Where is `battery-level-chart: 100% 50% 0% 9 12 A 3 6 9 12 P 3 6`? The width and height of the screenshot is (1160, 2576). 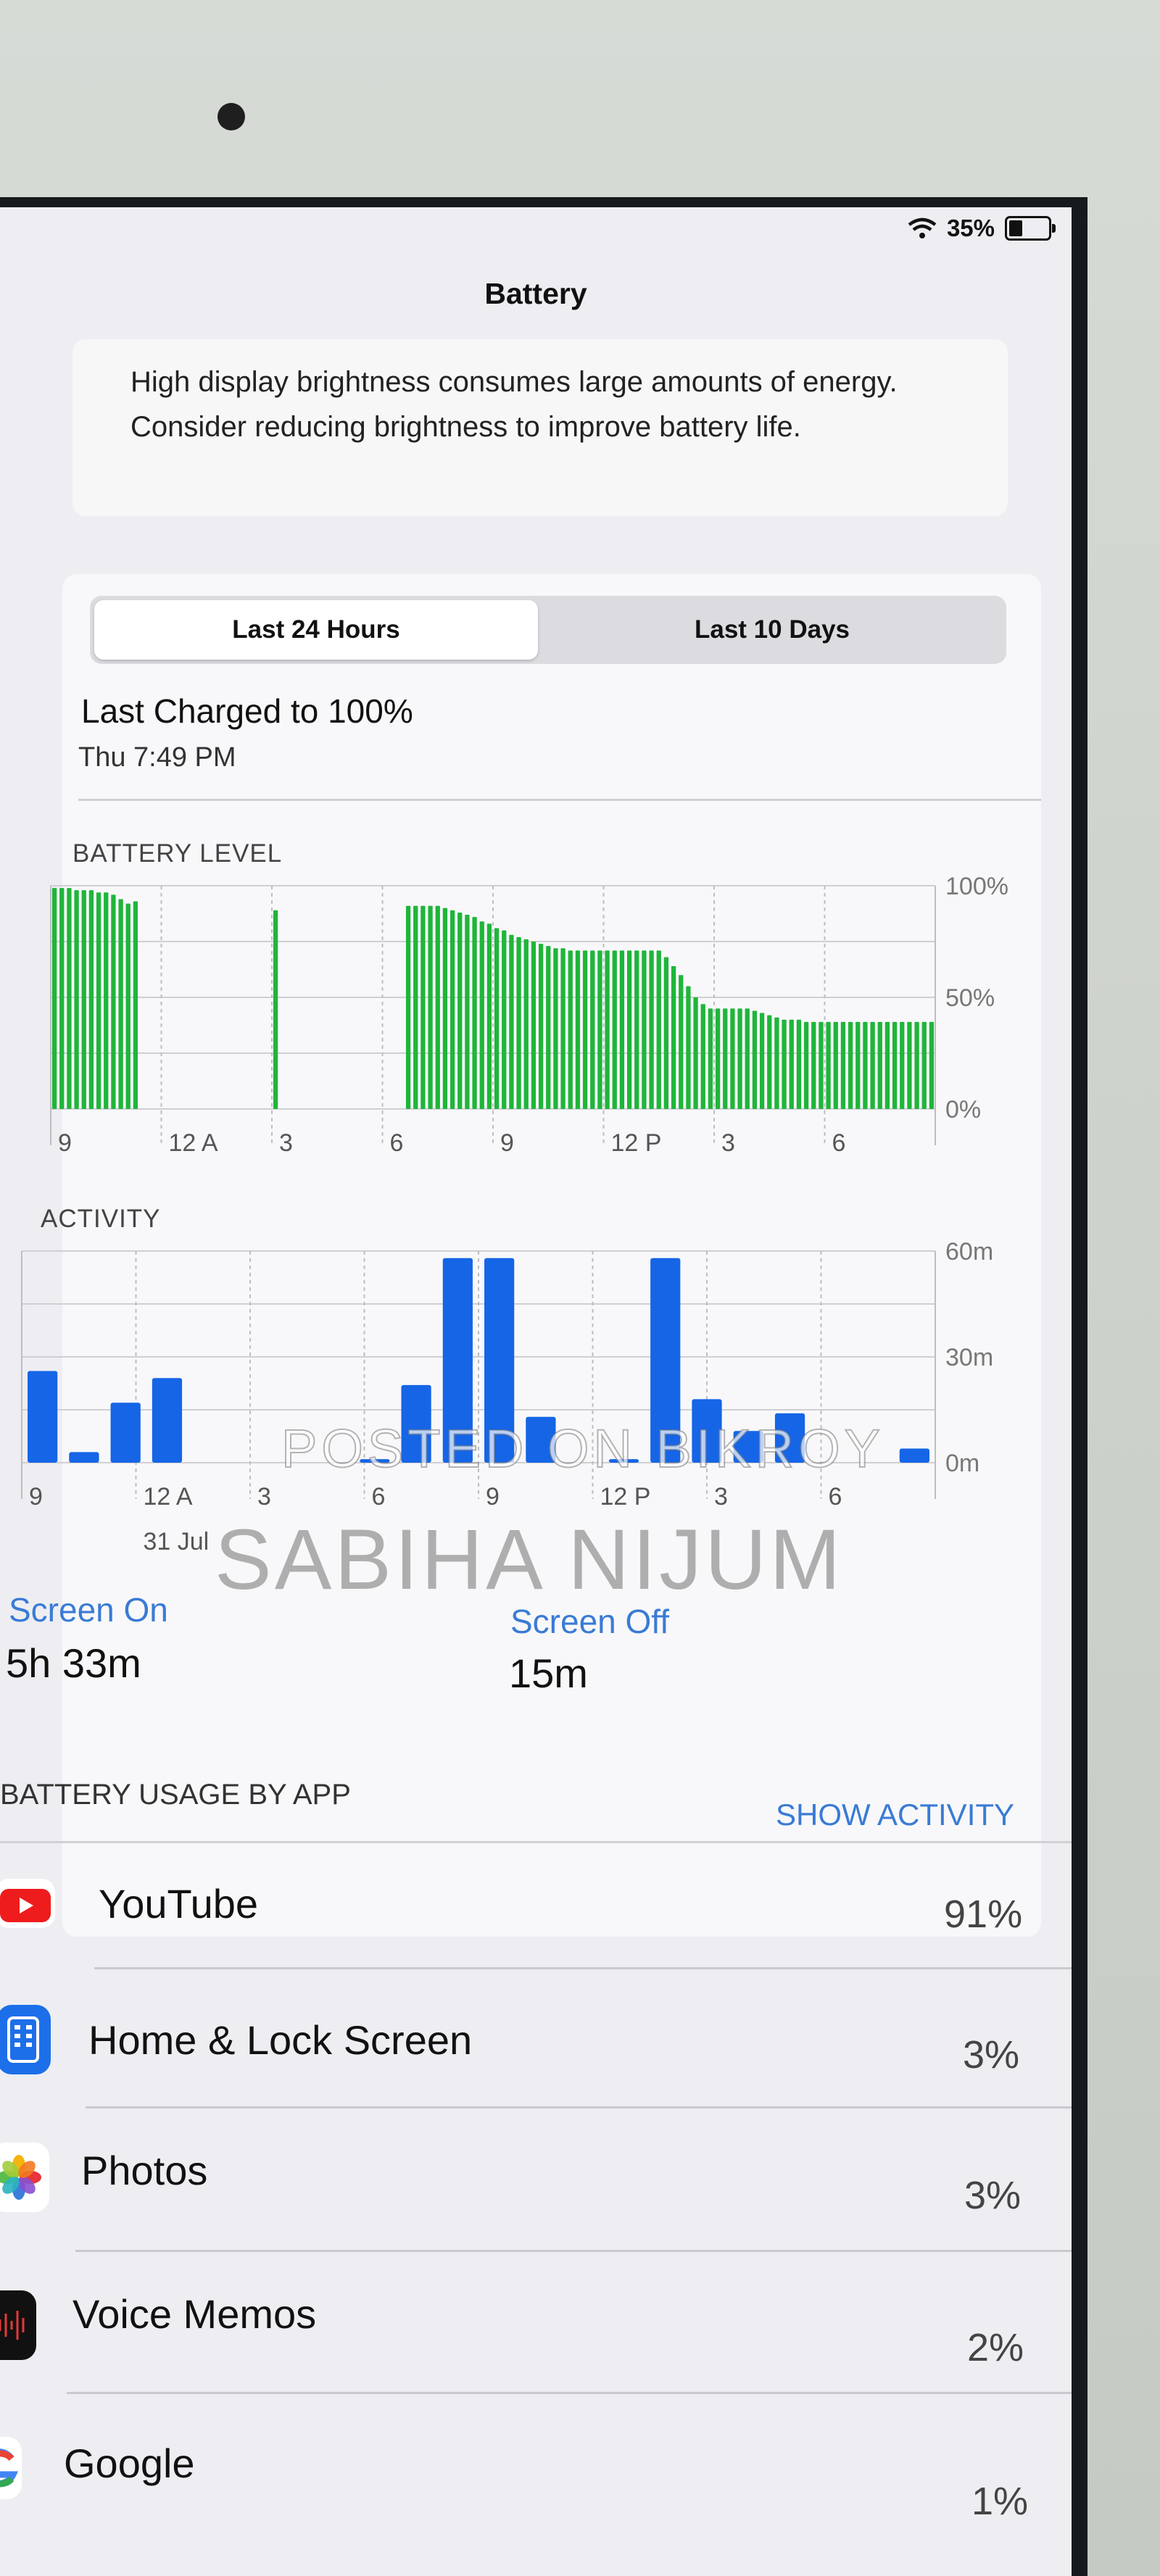 battery-level-chart: 100% 50% 0% 9 12 A 3 6 9 12 P 3 6 is located at coordinates (529, 1017).